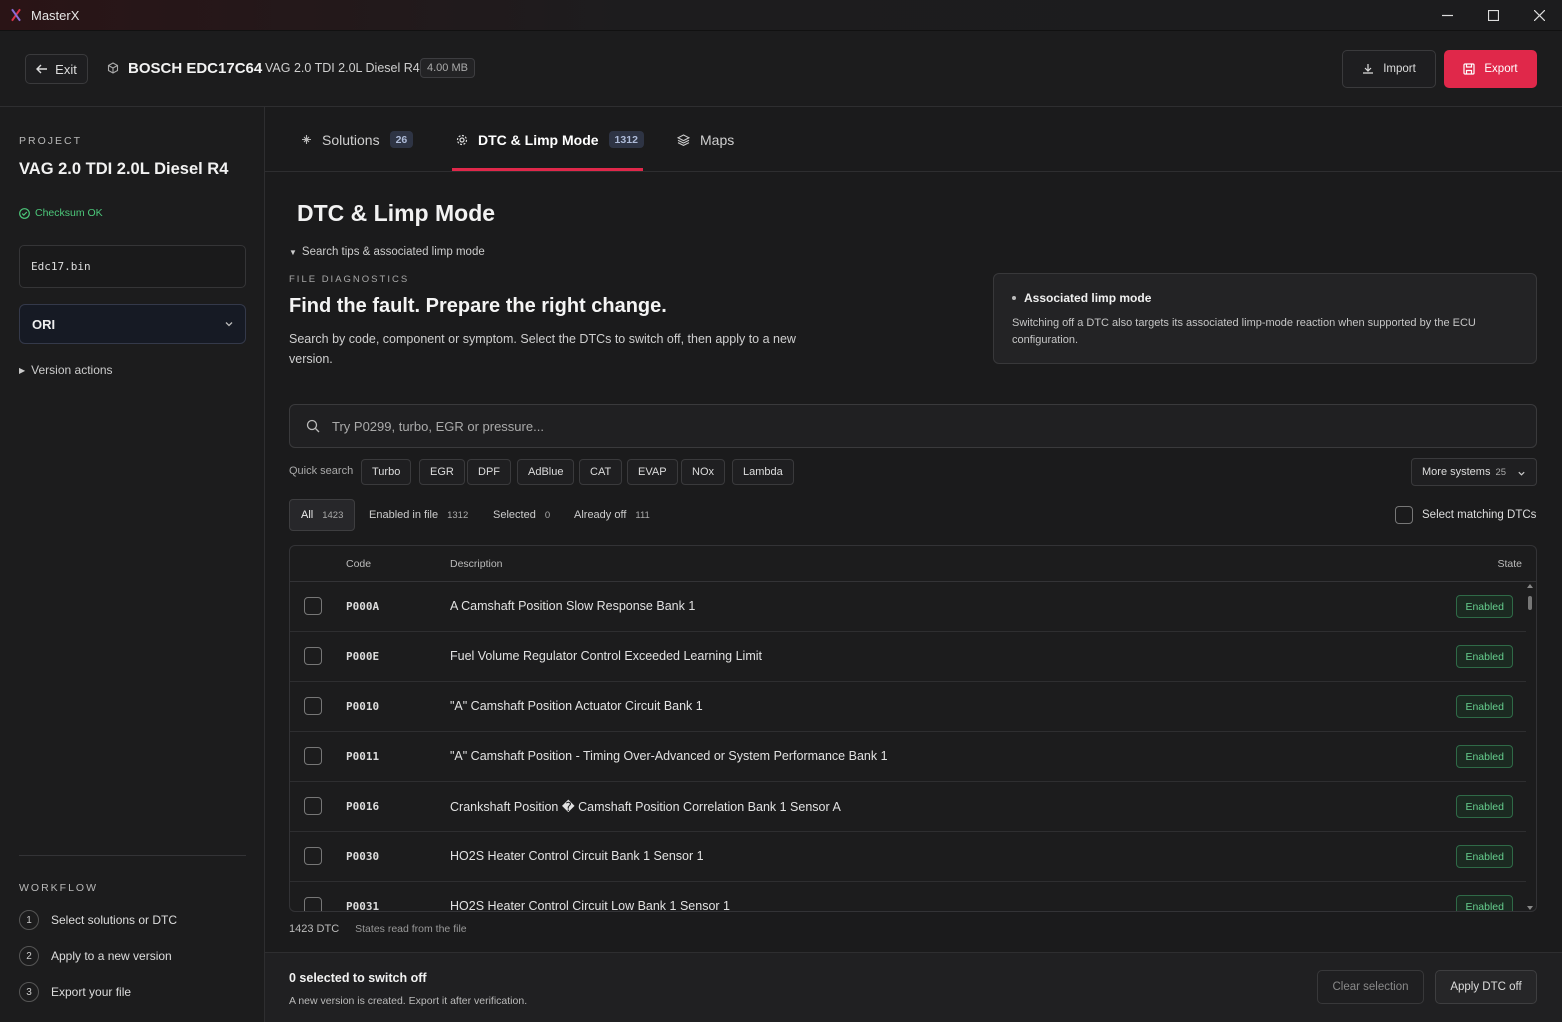 The height and width of the screenshot is (1022, 1562). What do you see at coordinates (476, 564) in the screenshot?
I see `column-header-description: Description` at bounding box center [476, 564].